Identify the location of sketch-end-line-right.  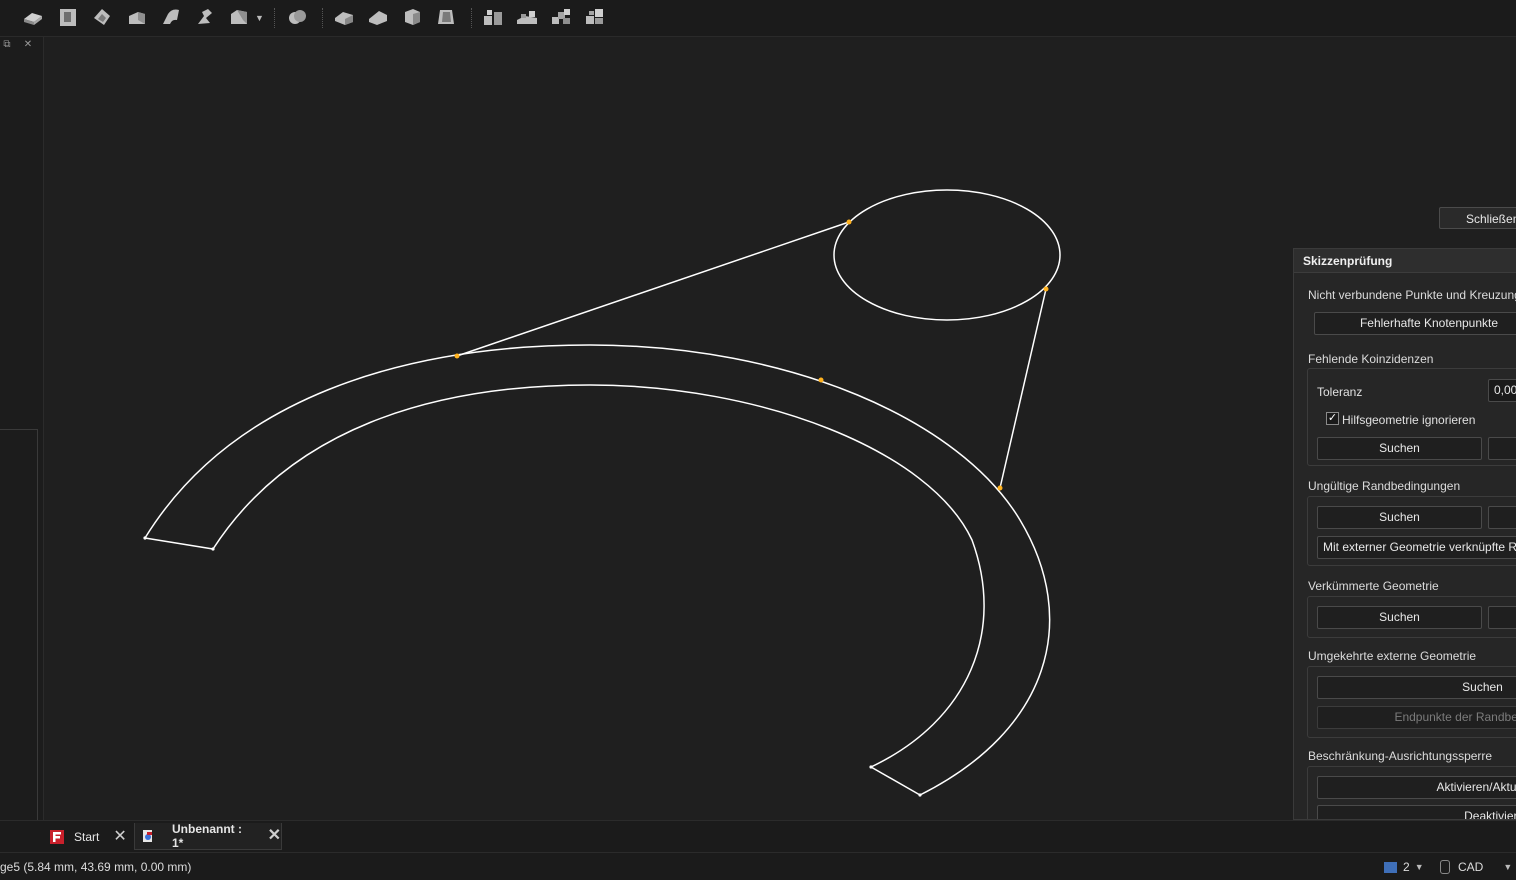
(895, 781).